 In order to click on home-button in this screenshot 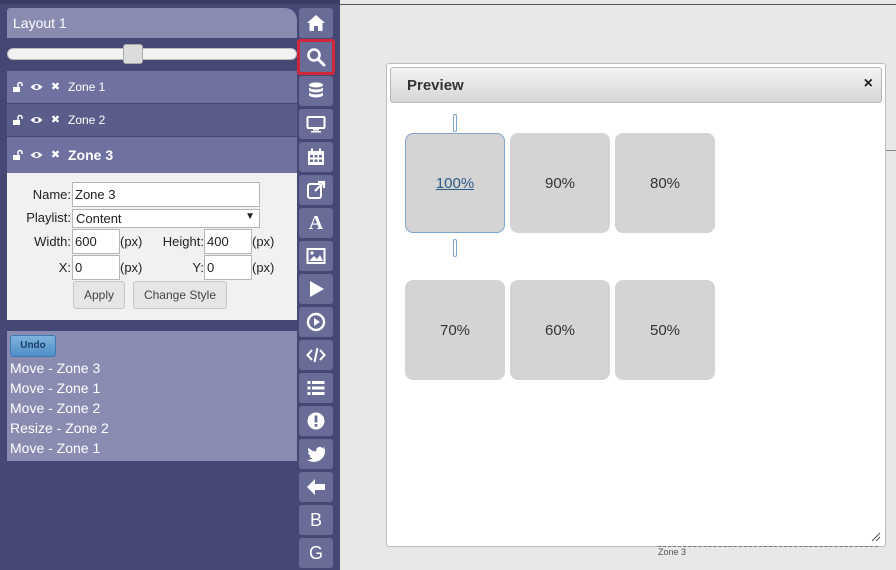, I will do `click(316, 23)`.